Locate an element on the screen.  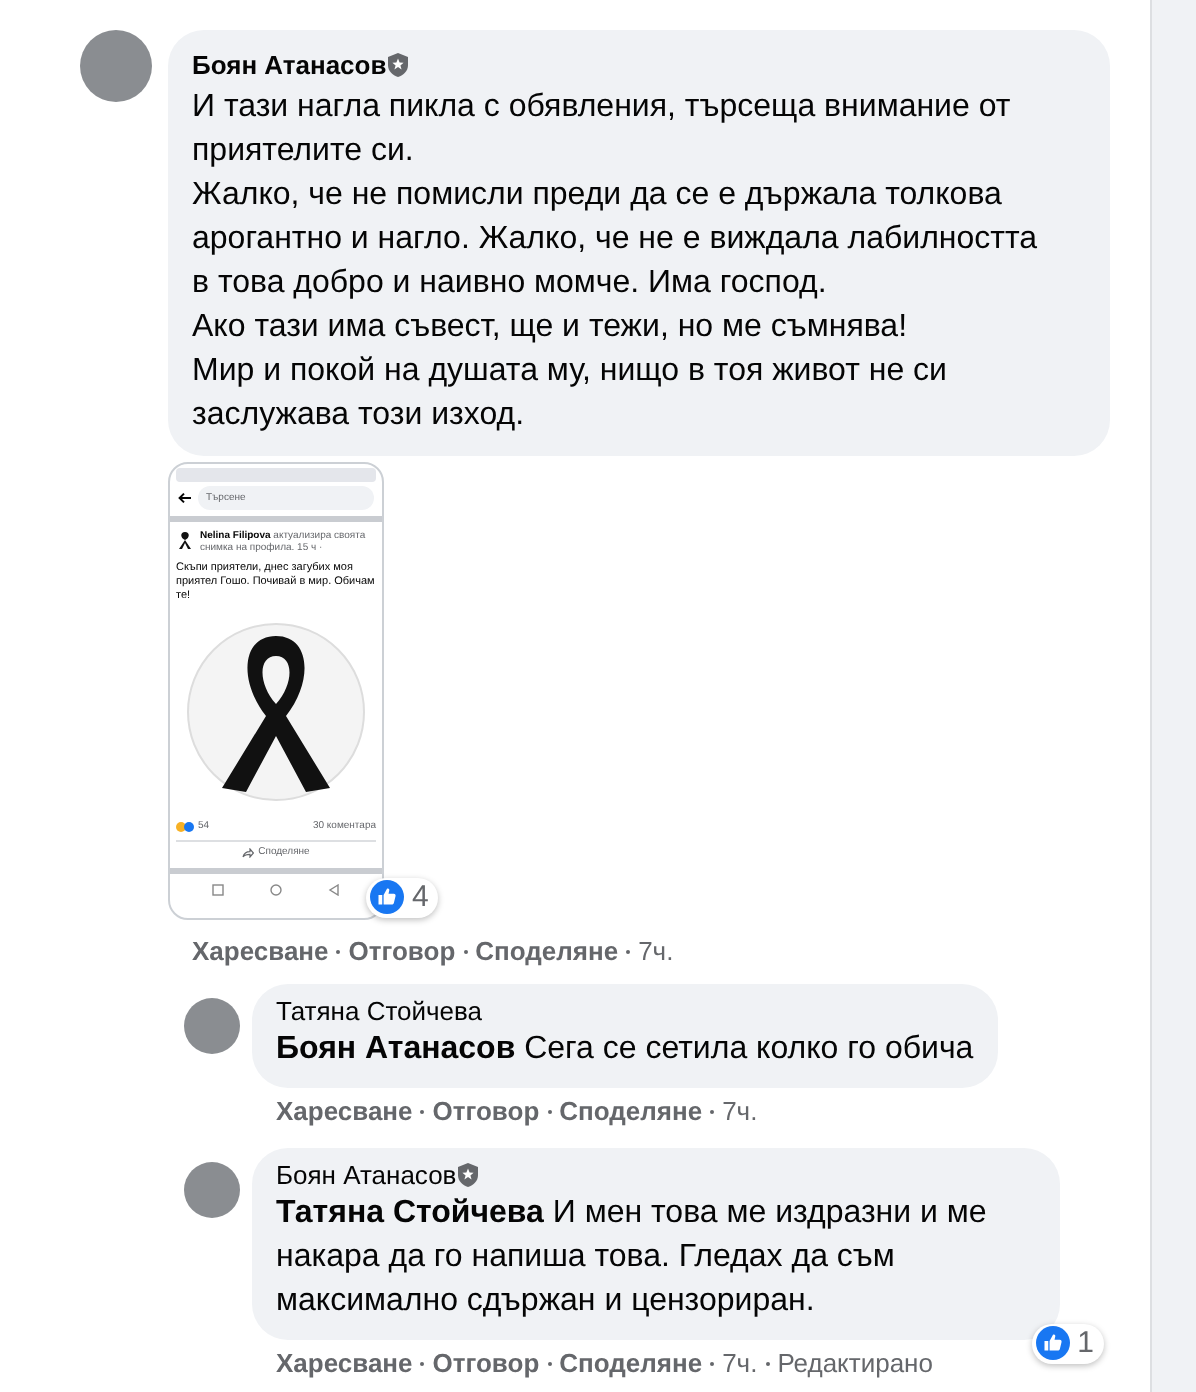
reply-text: Татяна Стойчева И мен това ме издразни и ме накара да го напиша това. Гледах да съм максимално сдържан и цензориран. is located at coordinates (632, 1257).